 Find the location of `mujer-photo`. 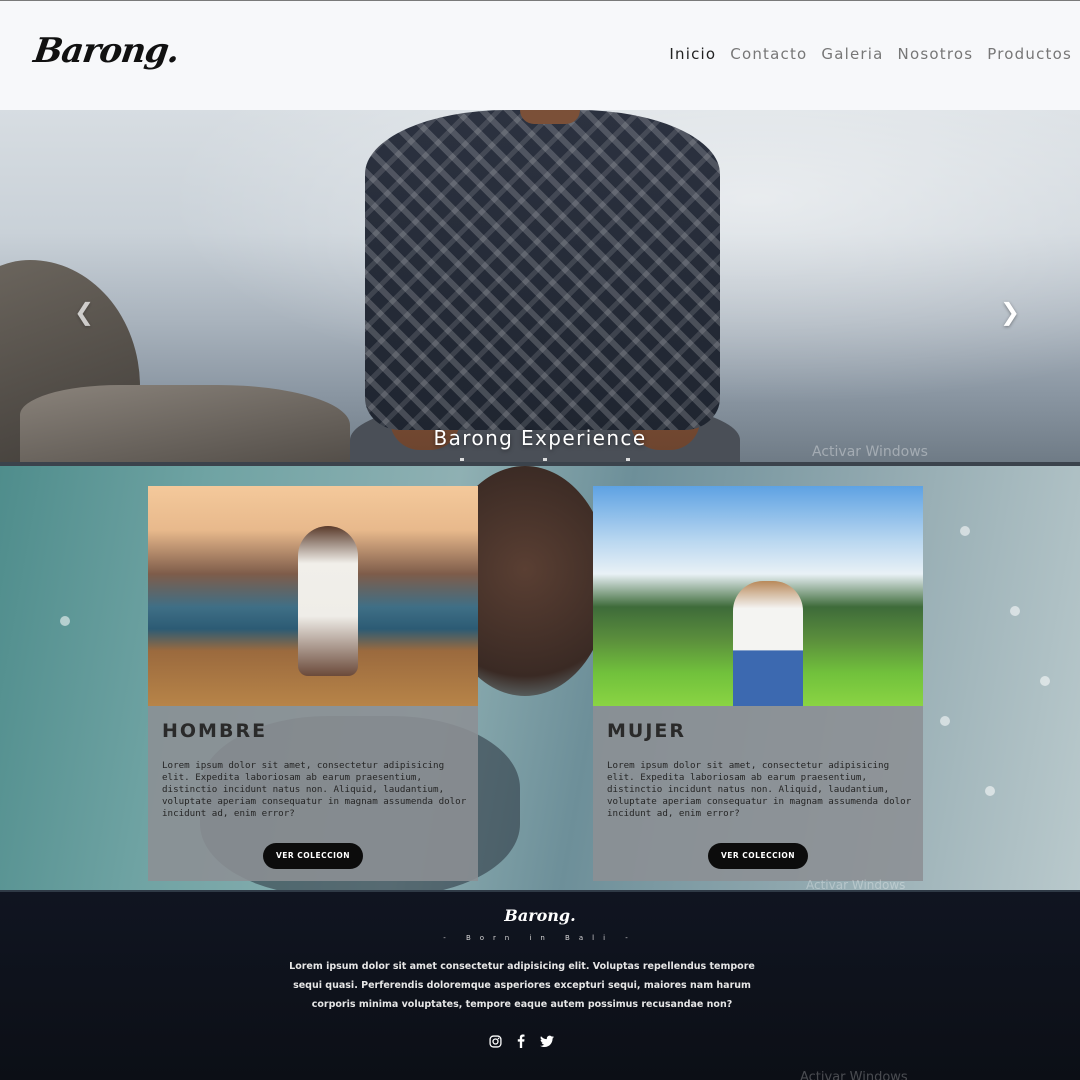

mujer-photo is located at coordinates (758, 596).